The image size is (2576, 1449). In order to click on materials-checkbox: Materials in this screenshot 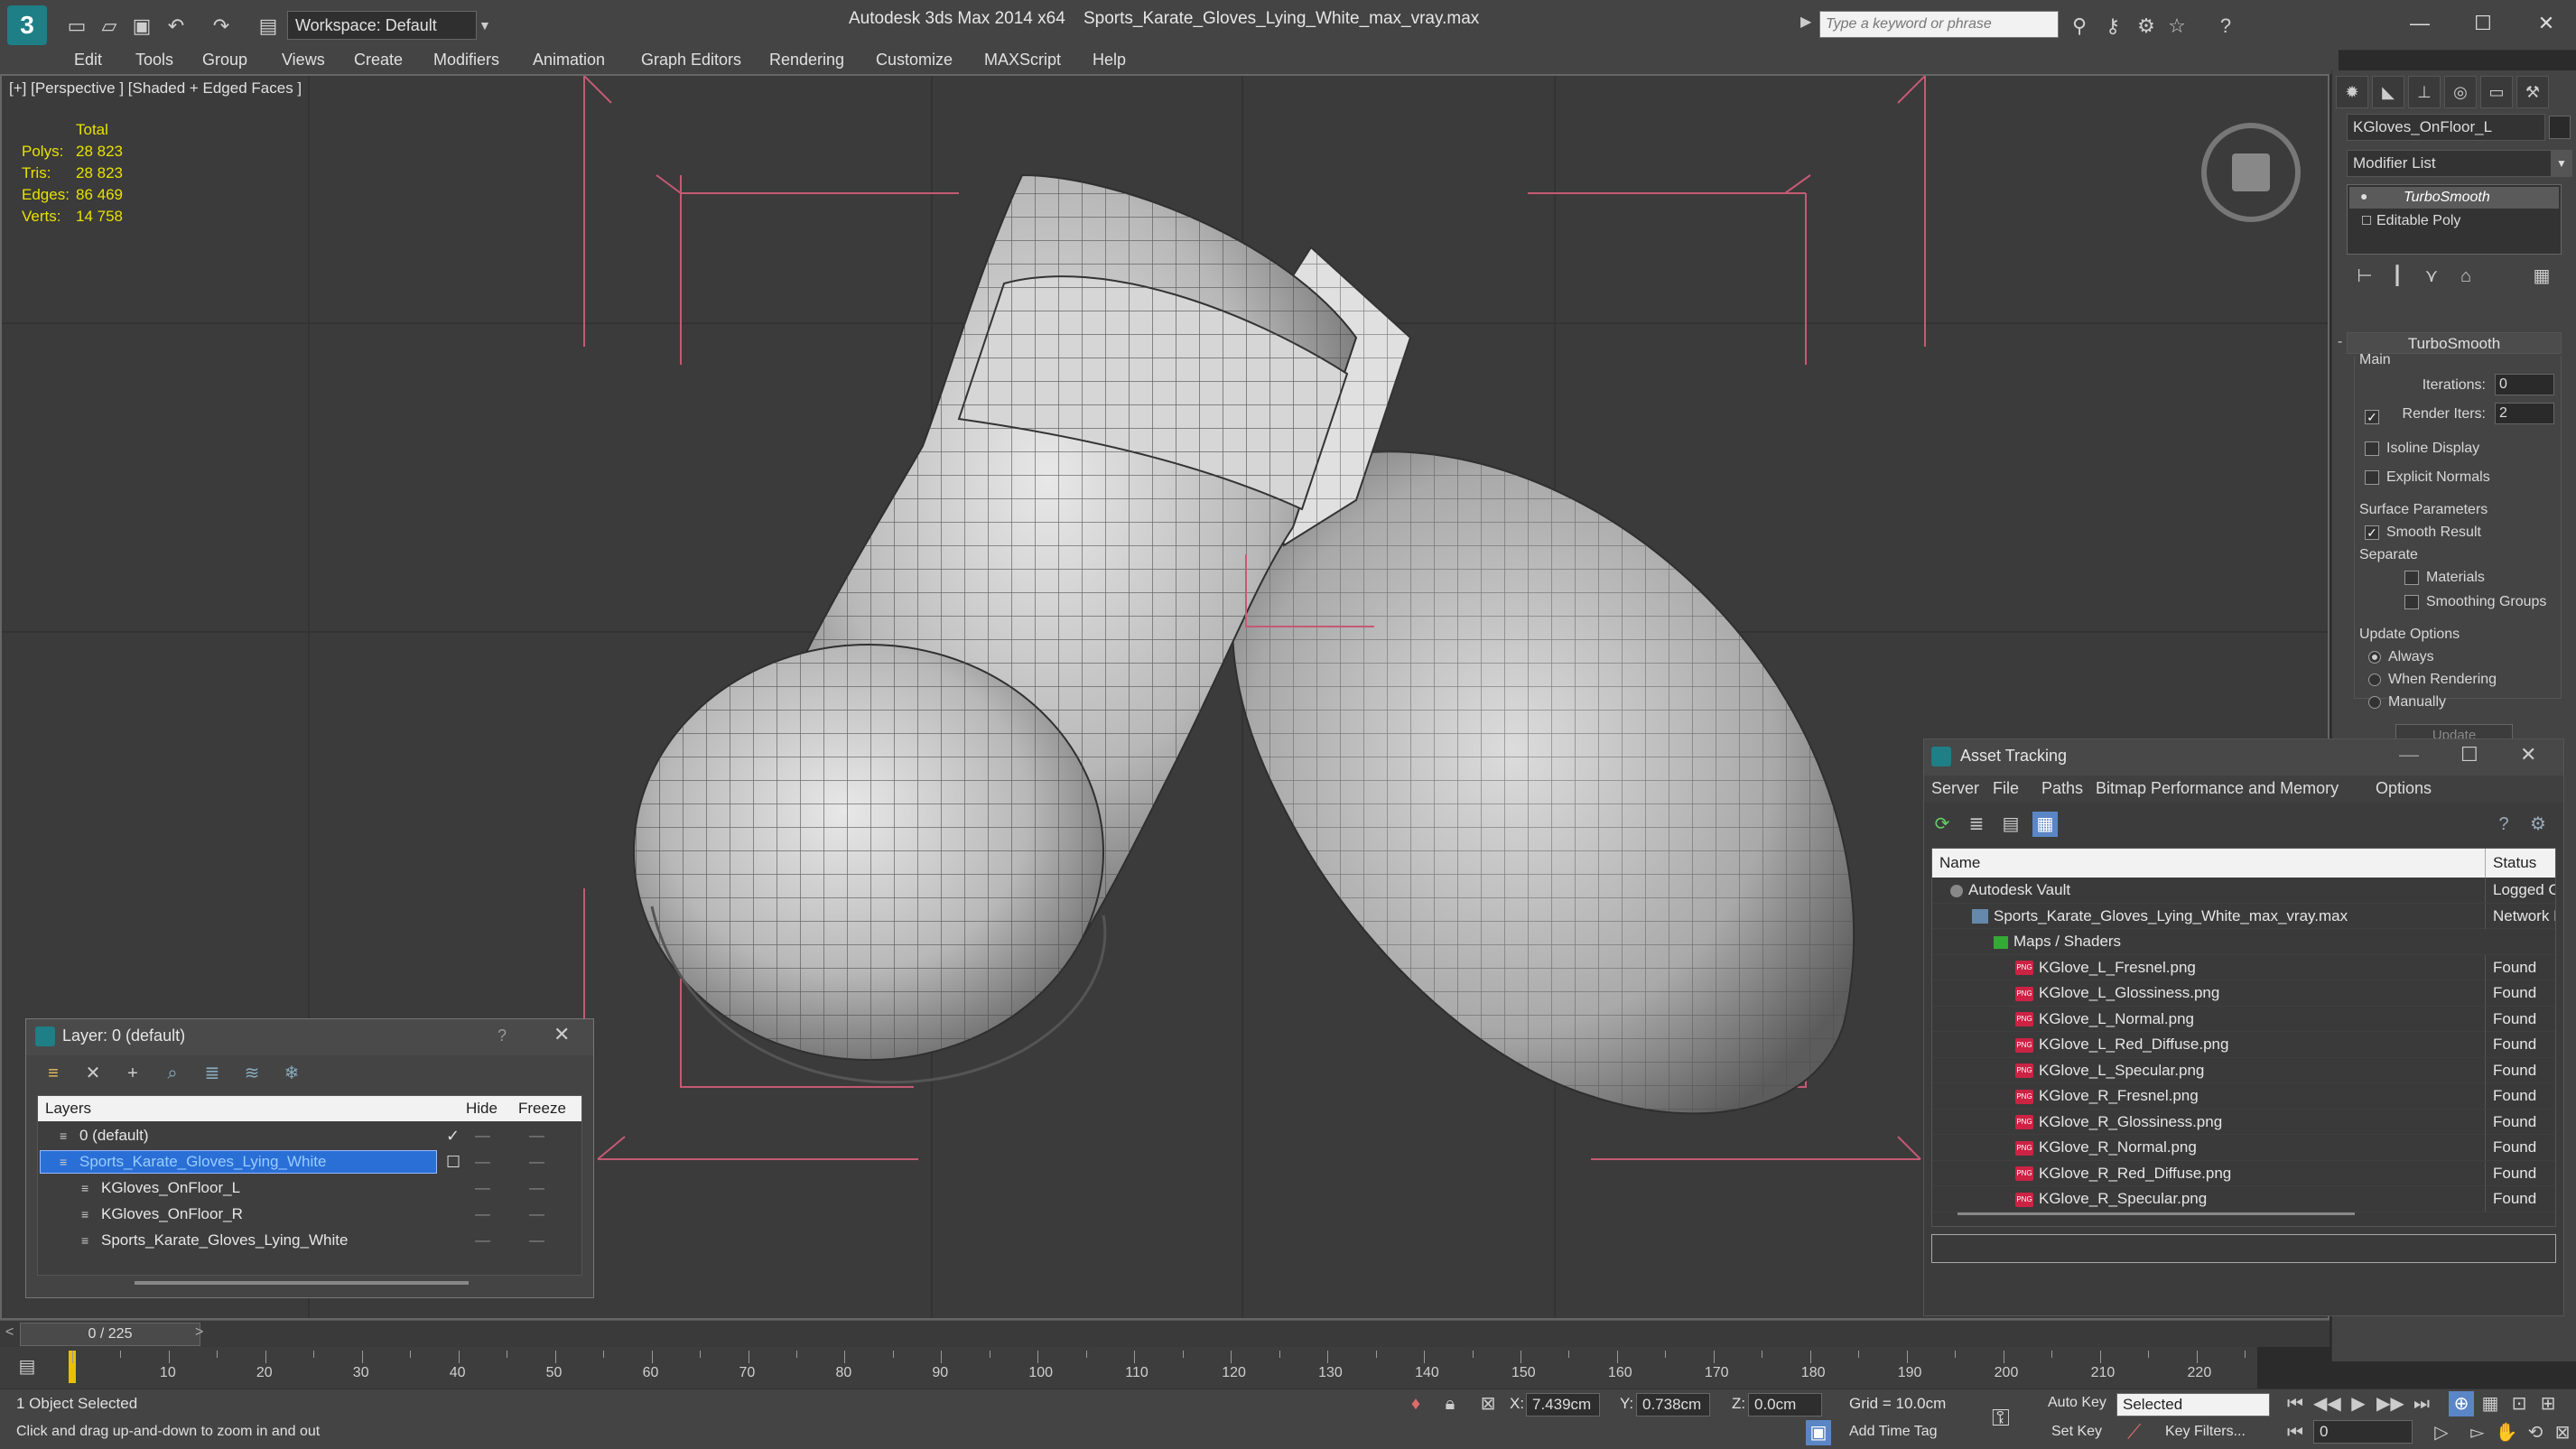, I will do `click(2444, 578)`.